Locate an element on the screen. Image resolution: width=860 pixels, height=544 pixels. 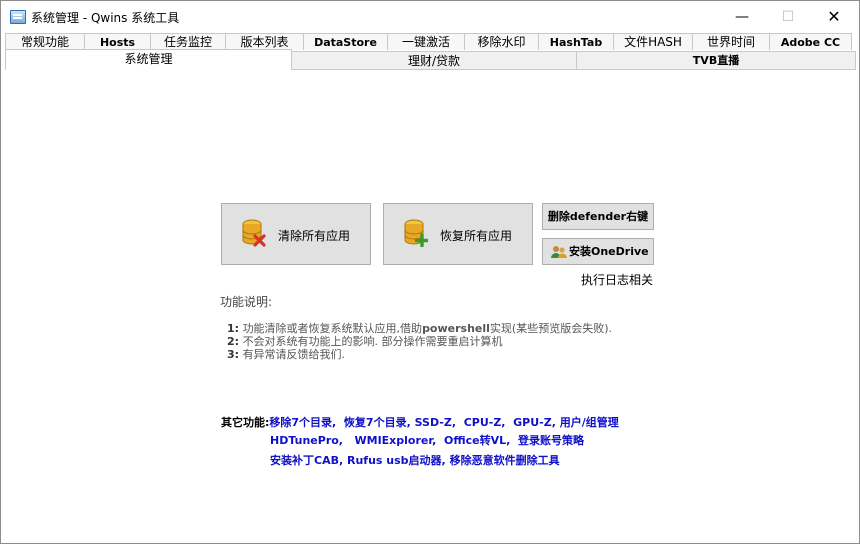
link-hdtunepro: HDTunePro, is located at coordinates (306, 440).